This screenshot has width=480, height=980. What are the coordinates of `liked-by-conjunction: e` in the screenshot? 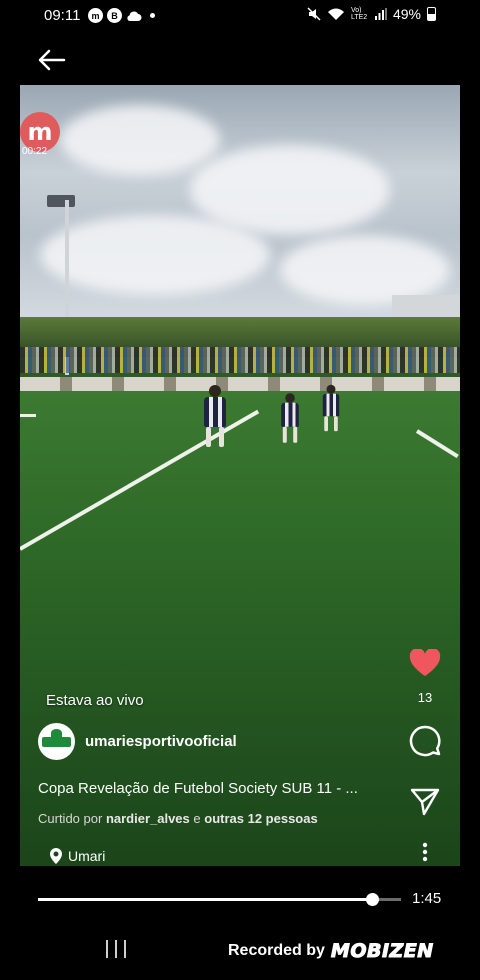 It's located at (197, 818).